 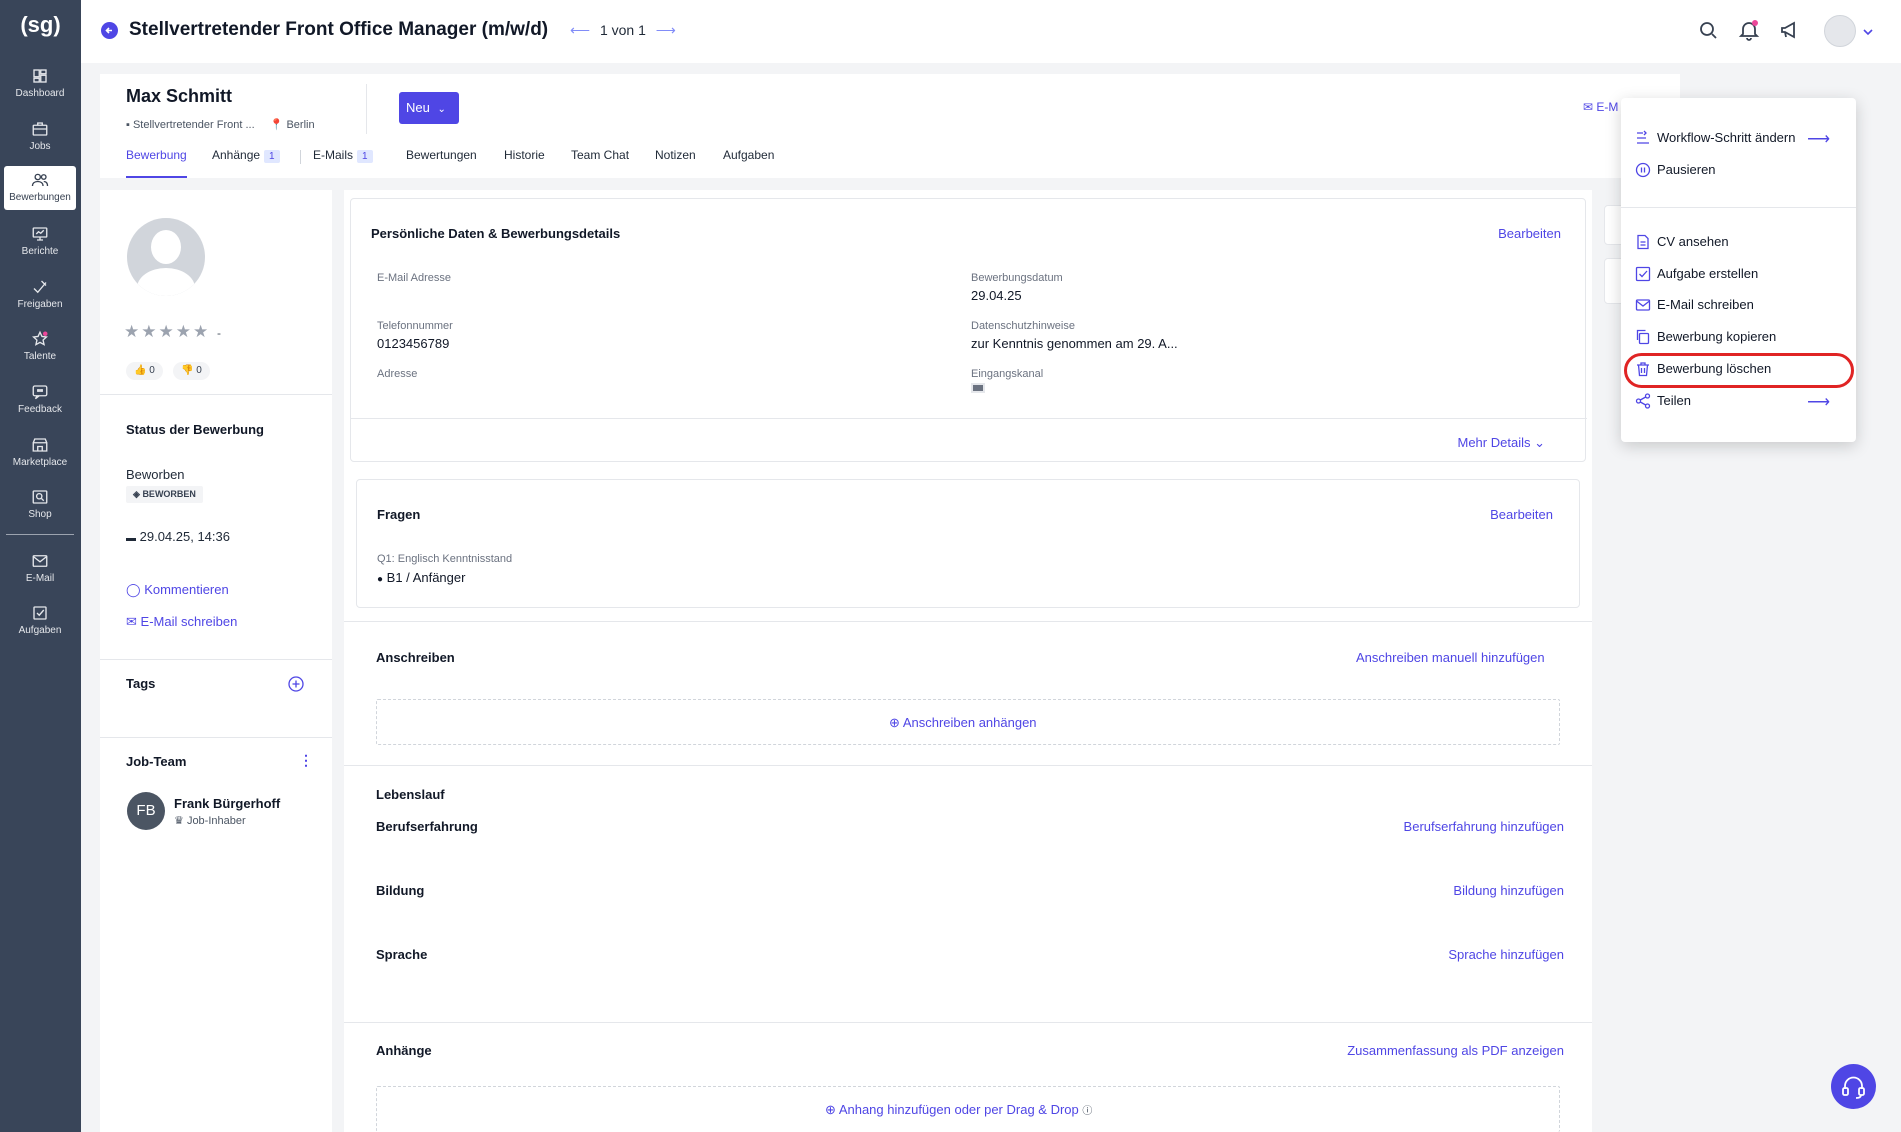 I want to click on menu-item-label: Teilen, so click(x=1674, y=401).